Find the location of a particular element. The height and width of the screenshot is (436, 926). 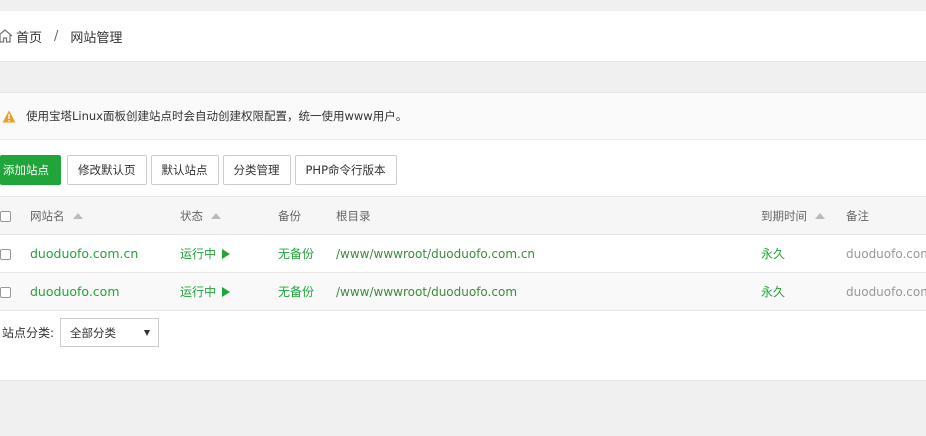

table-header-row: 网站名 状态 备份 根目录 到期时间 备注 is located at coordinates (463, 215).